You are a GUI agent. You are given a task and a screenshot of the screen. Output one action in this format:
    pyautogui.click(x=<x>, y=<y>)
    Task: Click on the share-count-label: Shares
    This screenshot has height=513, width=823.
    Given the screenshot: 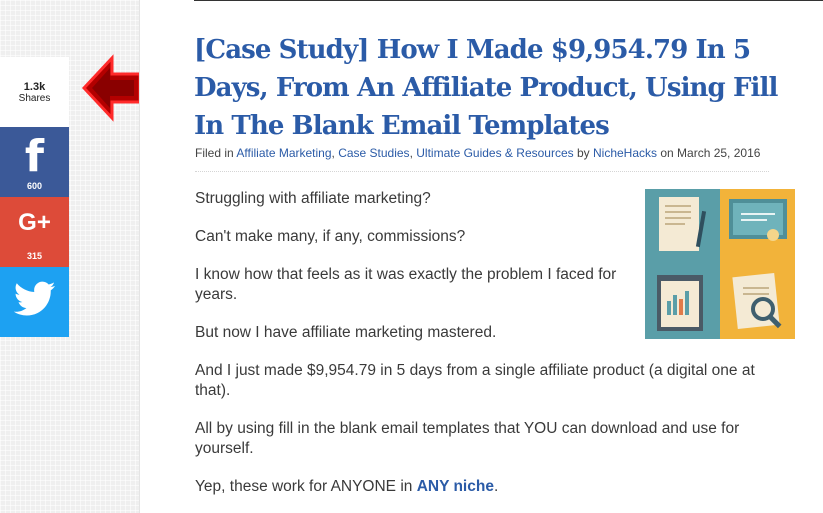 What is the action you would take?
    pyautogui.click(x=34, y=98)
    